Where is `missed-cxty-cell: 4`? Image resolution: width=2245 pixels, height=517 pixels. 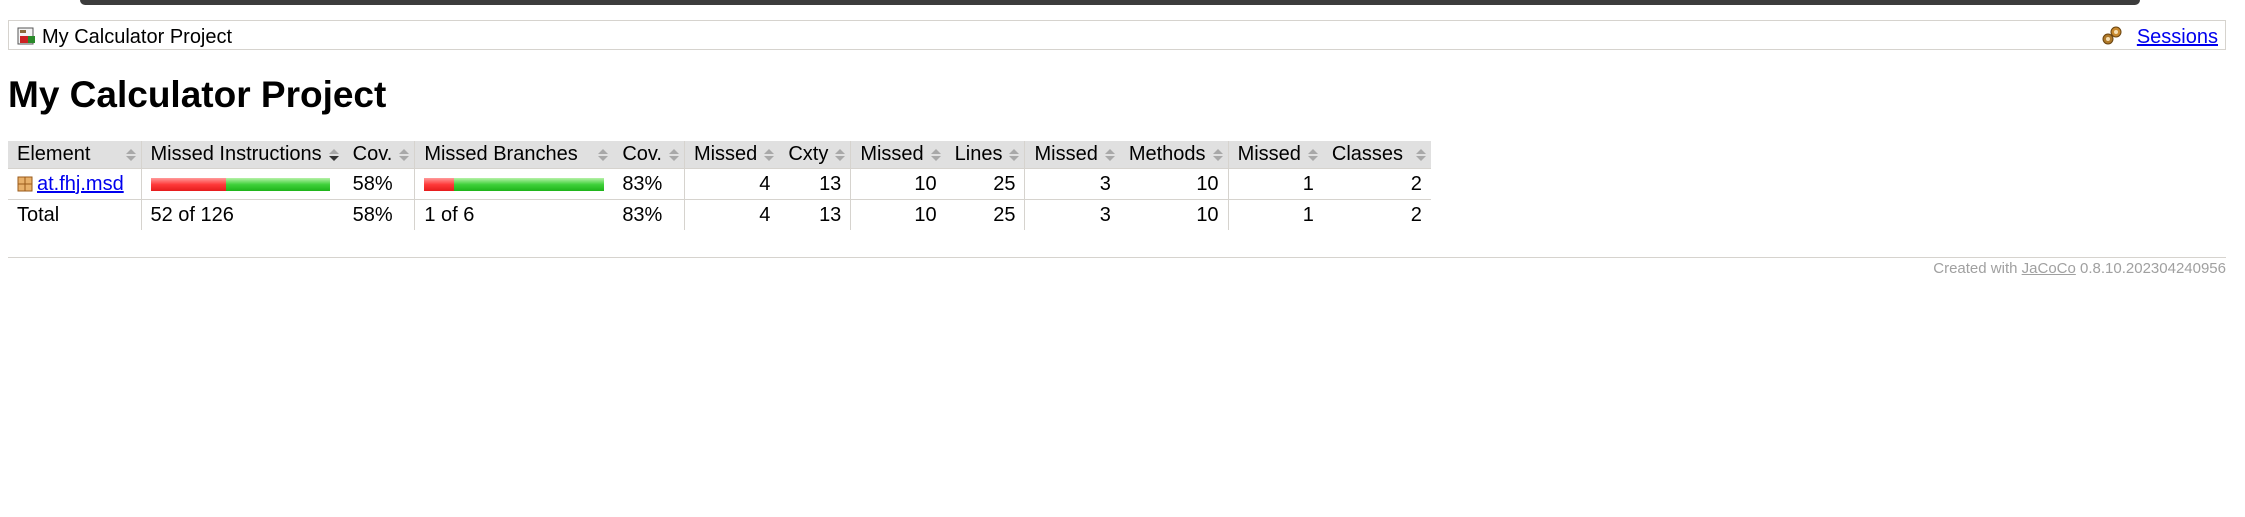
missed-cxty-cell: 4 is located at coordinates (731, 184).